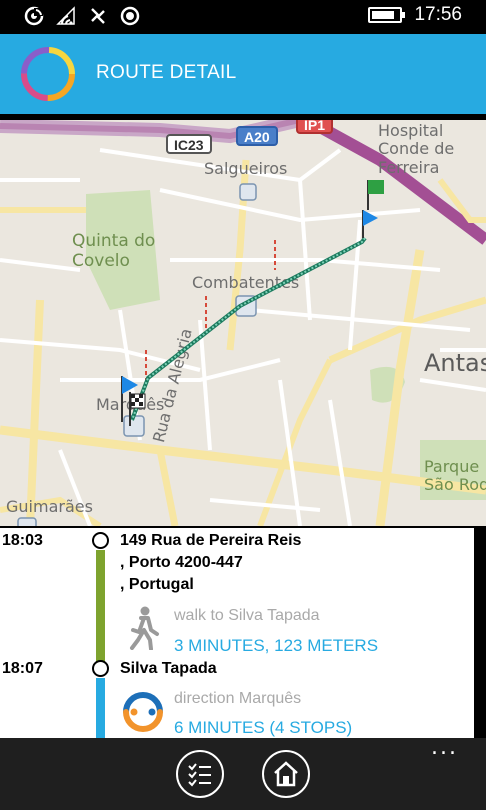  What do you see at coordinates (243, 17) in the screenshot?
I see `status-bar: 17:56` at bounding box center [243, 17].